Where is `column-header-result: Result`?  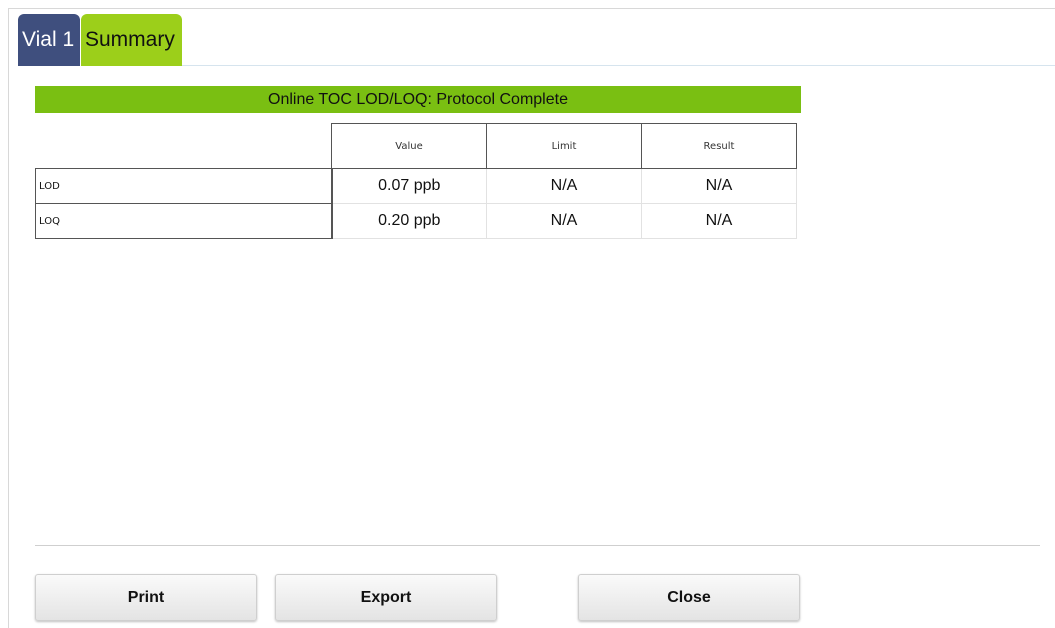
column-header-result: Result is located at coordinates (719, 146).